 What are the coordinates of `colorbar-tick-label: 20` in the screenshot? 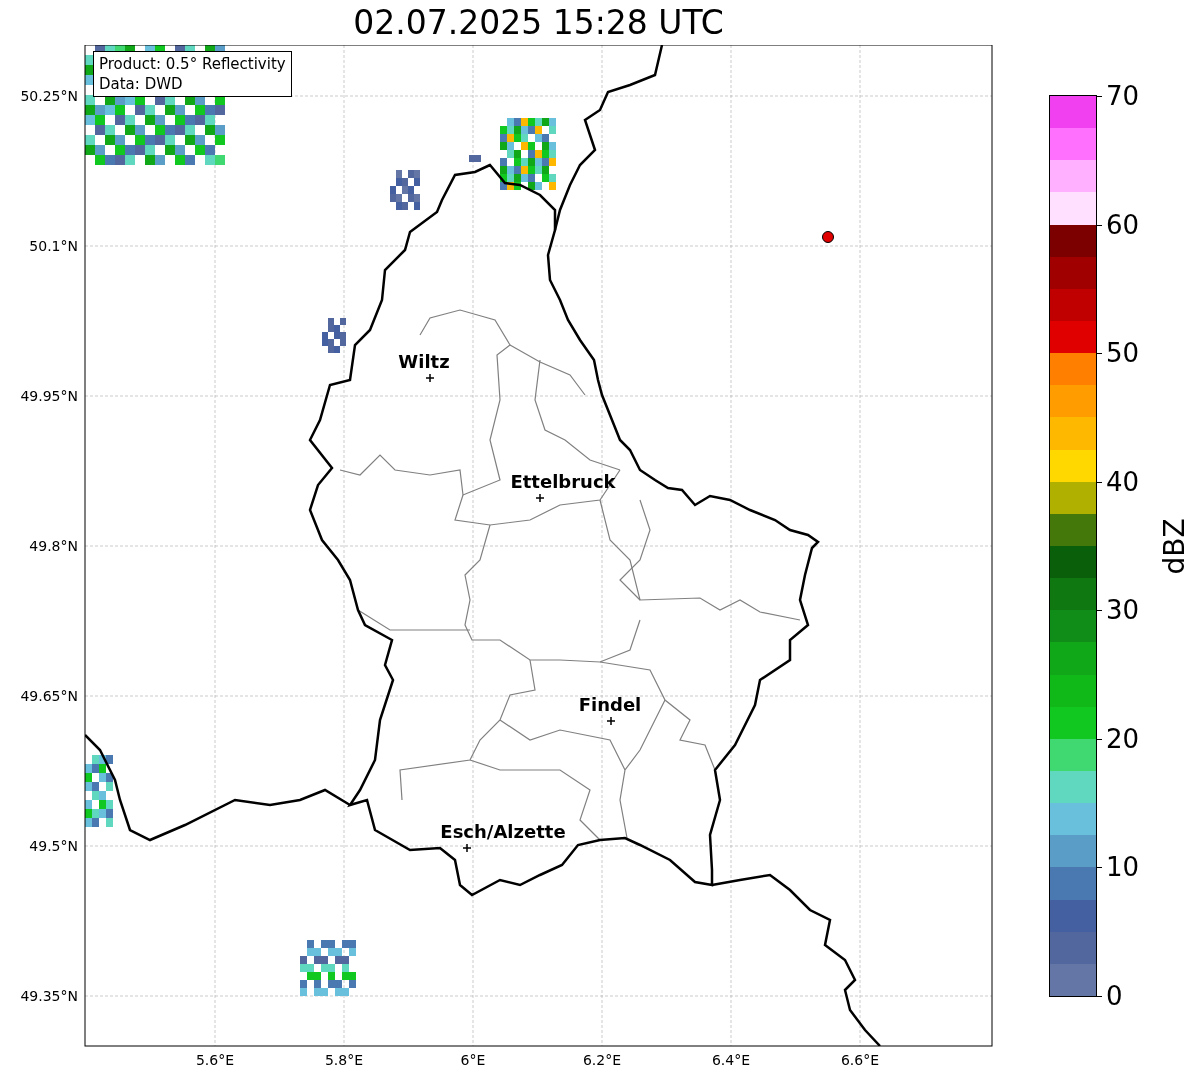 It's located at (1123, 738).